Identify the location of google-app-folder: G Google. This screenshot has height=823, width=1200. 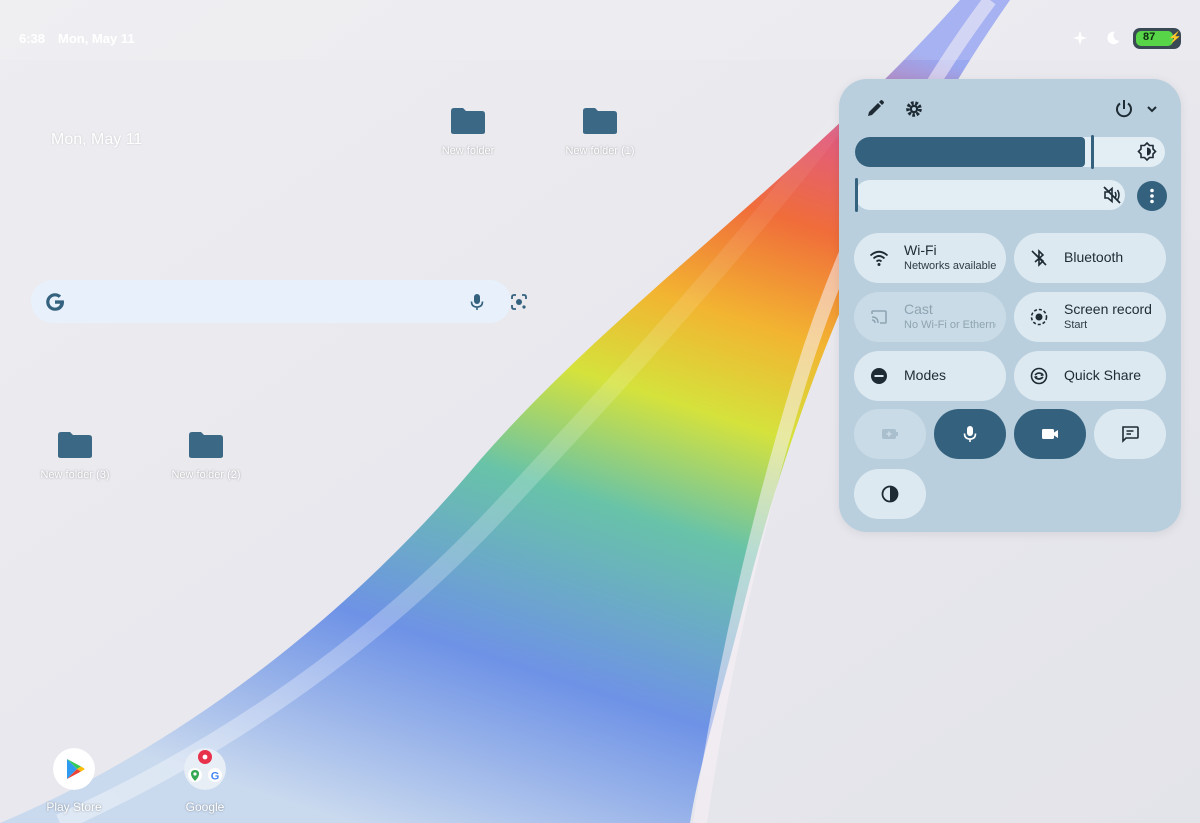
(205, 781).